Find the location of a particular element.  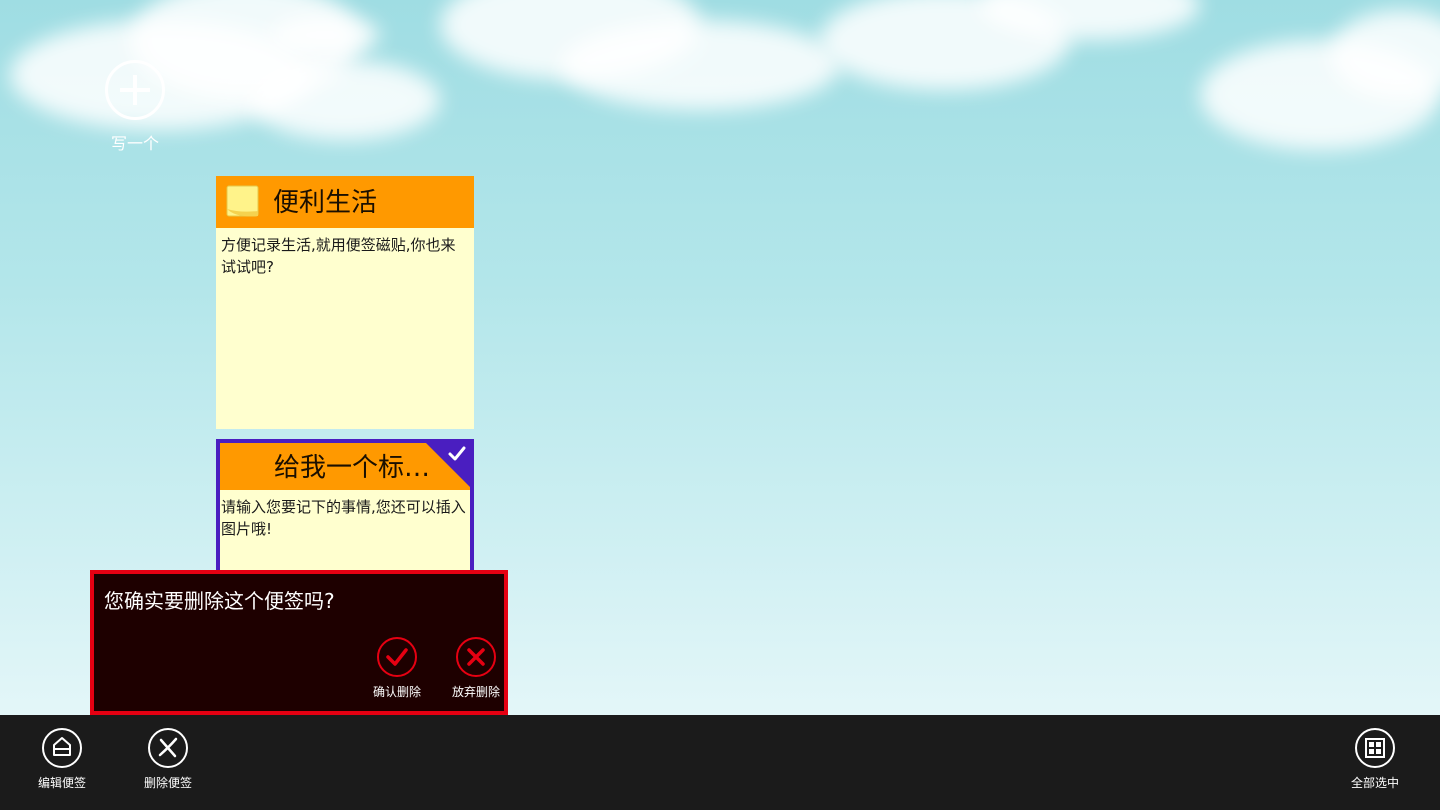

select-all-button: 全部选中 is located at coordinates (1375, 759).